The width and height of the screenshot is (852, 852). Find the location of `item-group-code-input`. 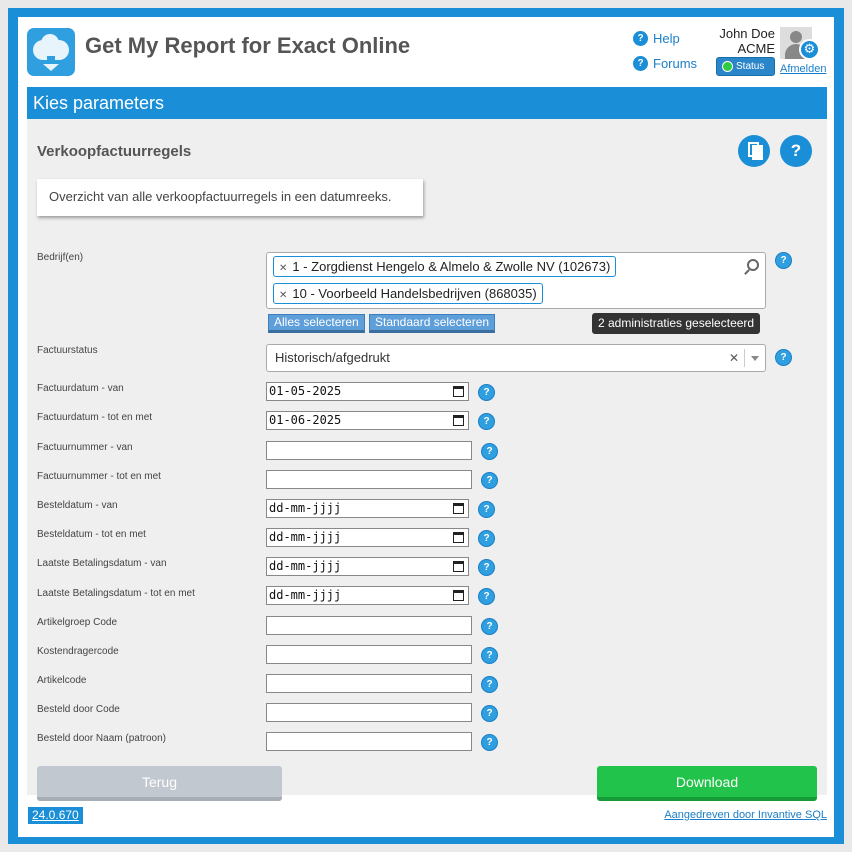

item-group-code-input is located at coordinates (369, 625).